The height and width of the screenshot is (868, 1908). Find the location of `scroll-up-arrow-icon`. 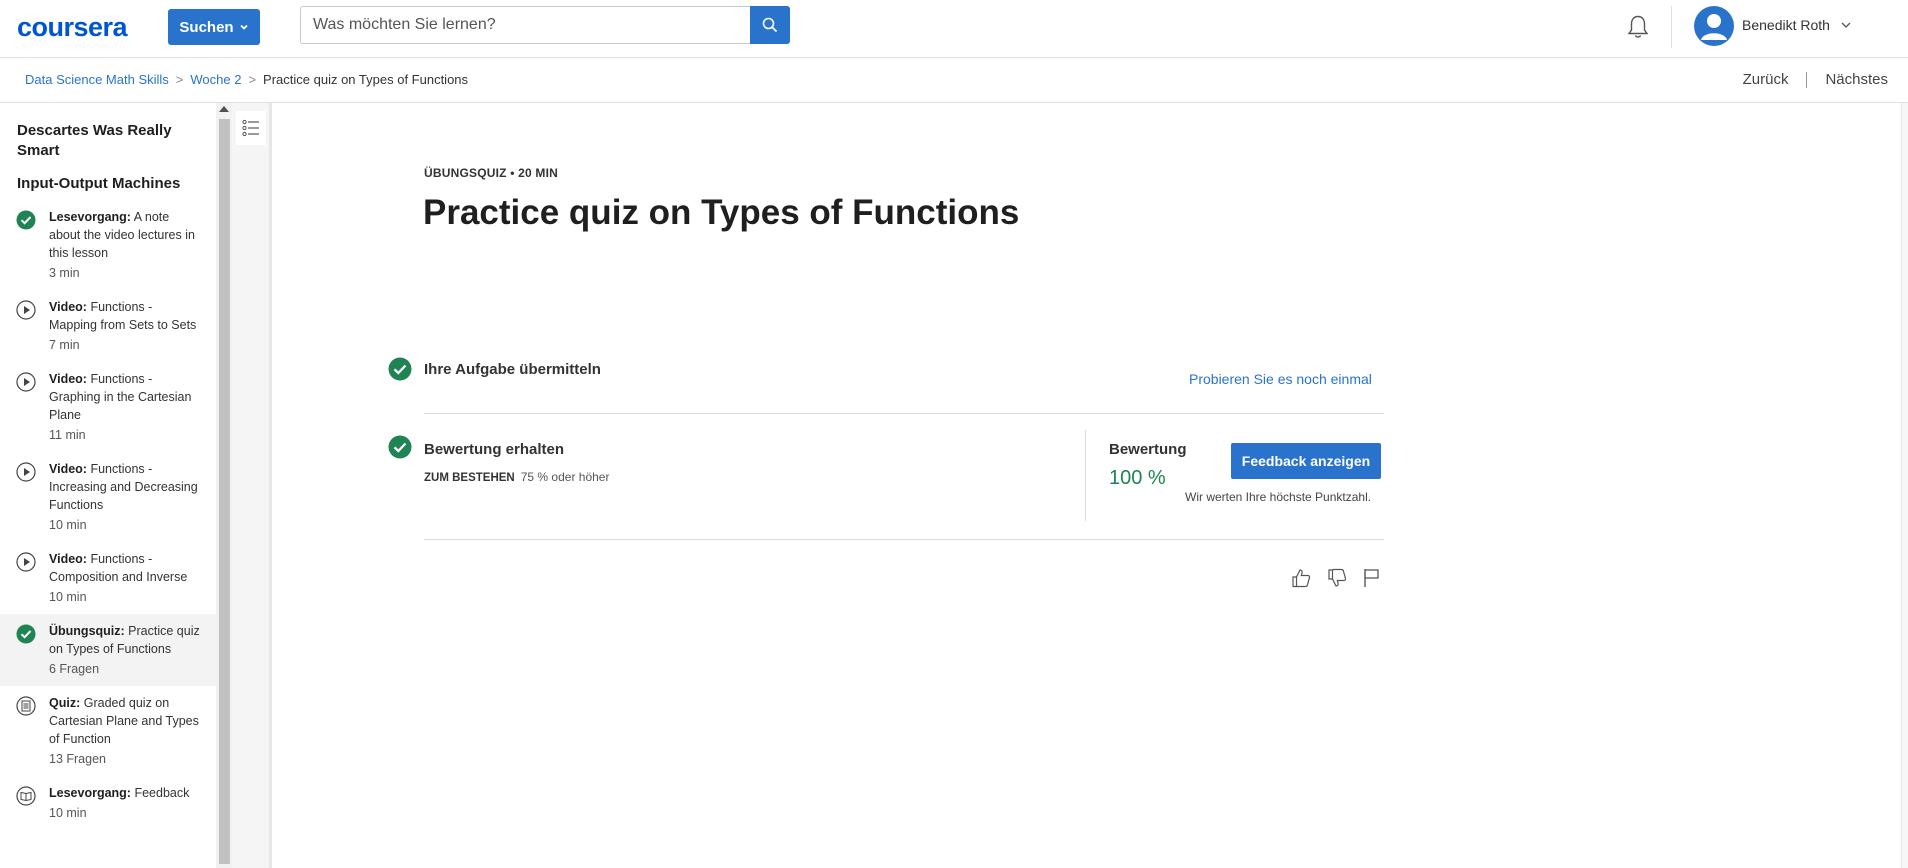

scroll-up-arrow-icon is located at coordinates (224, 109).